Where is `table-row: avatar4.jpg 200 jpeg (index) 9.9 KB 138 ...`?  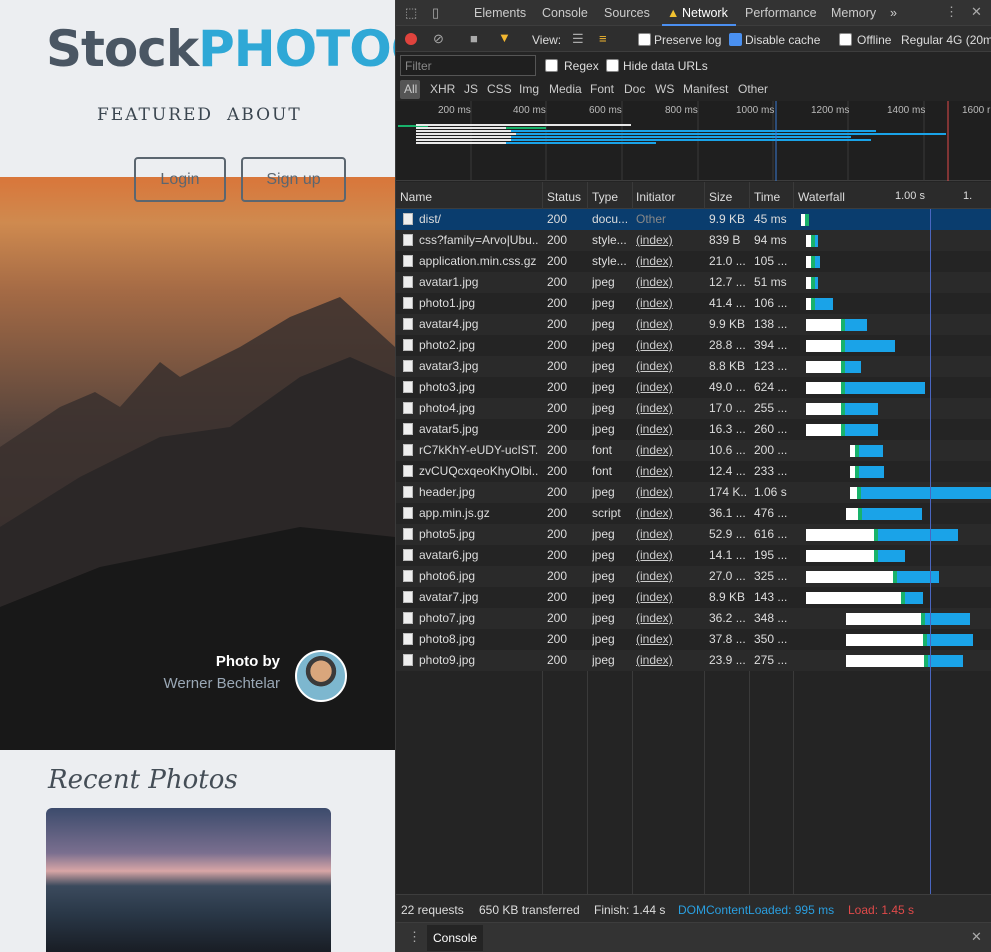 table-row: avatar4.jpg 200 jpeg (index) 9.9 KB 138 ... is located at coordinates (693, 324).